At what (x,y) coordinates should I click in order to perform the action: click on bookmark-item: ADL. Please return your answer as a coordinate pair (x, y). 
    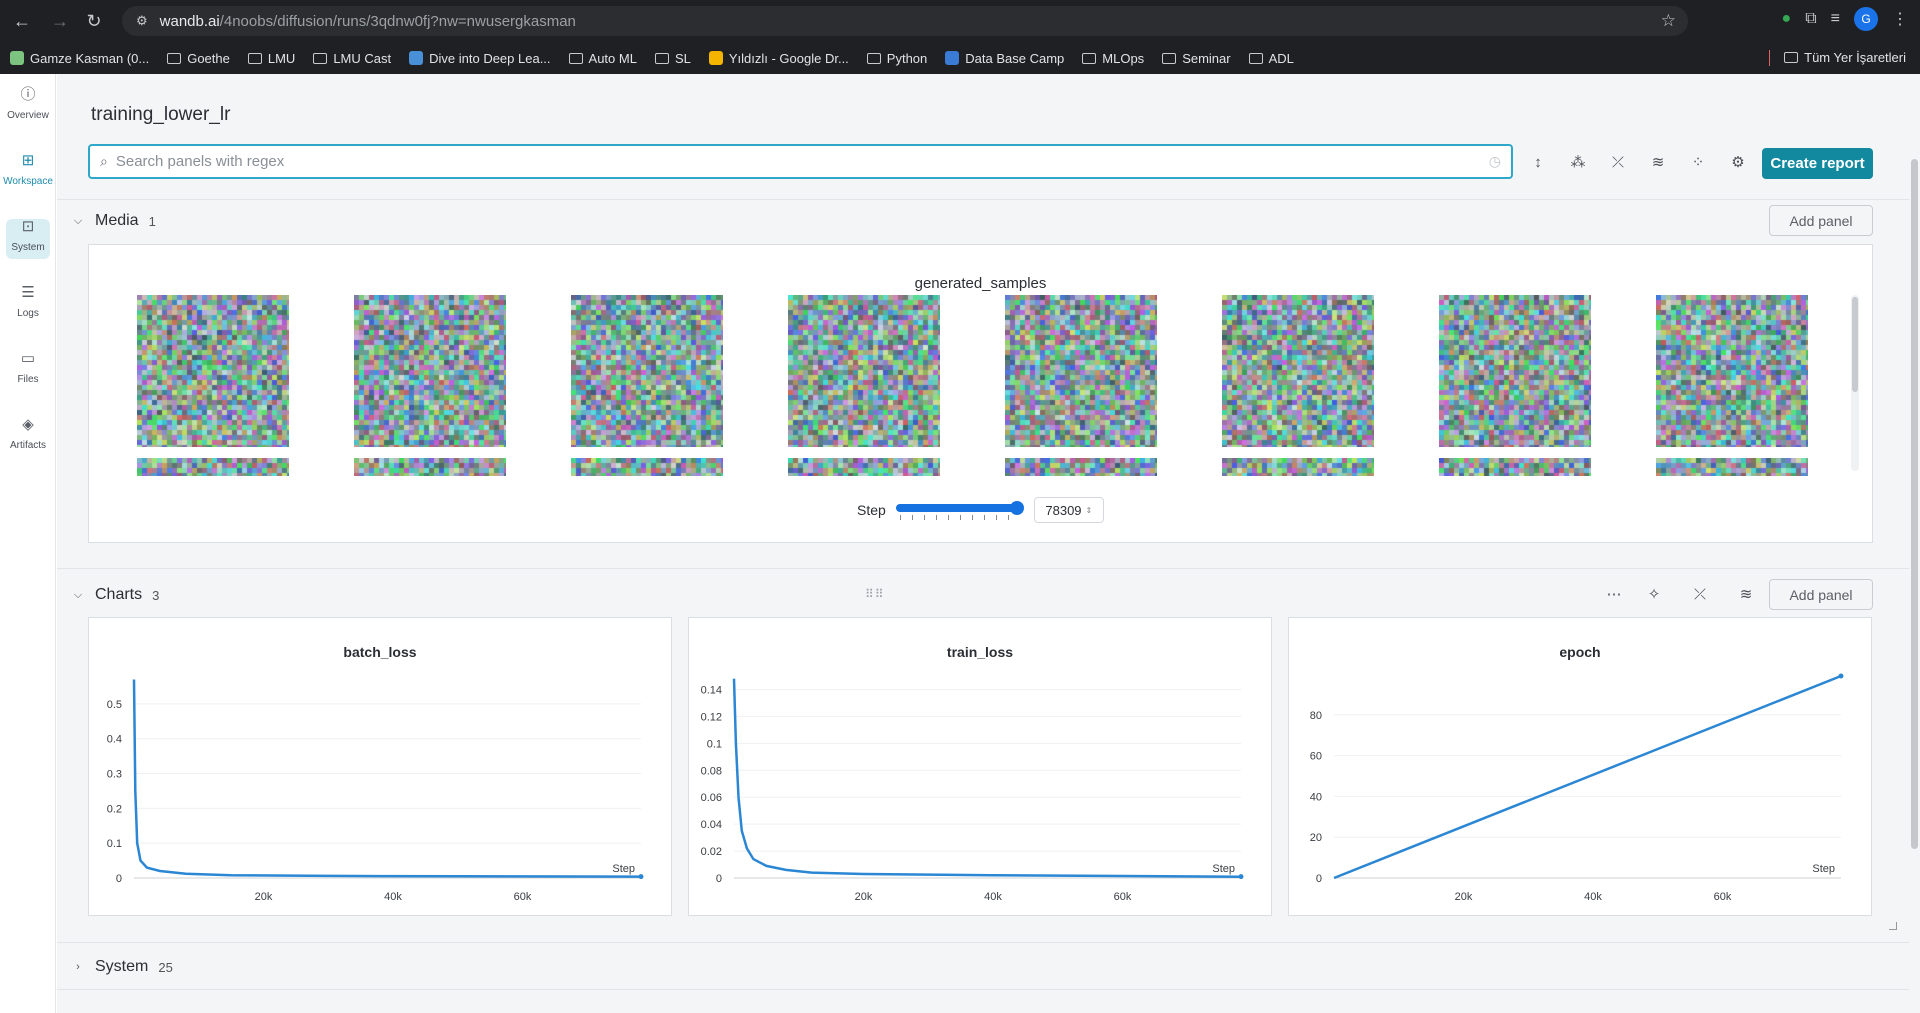
    Looking at the image, I should click on (1271, 58).